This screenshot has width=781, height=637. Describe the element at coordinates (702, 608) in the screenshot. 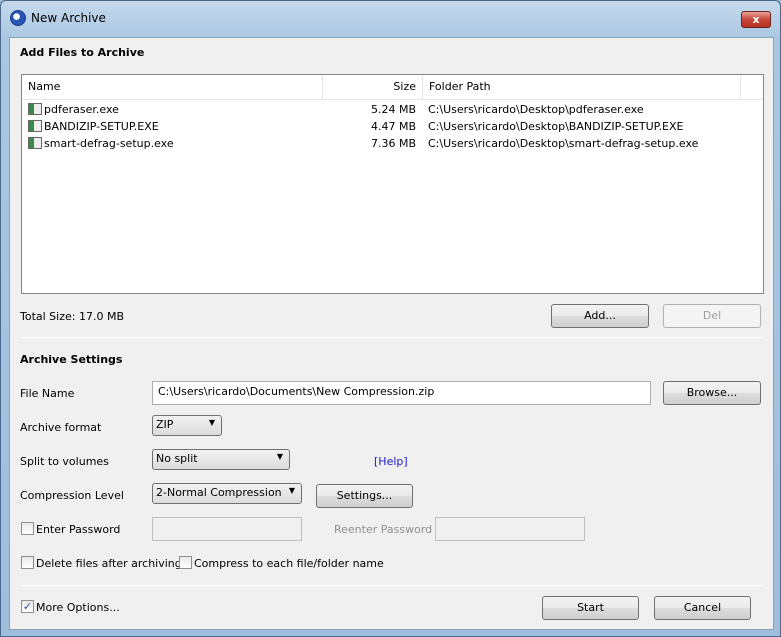

I see `cancel-button: Cancel` at that location.